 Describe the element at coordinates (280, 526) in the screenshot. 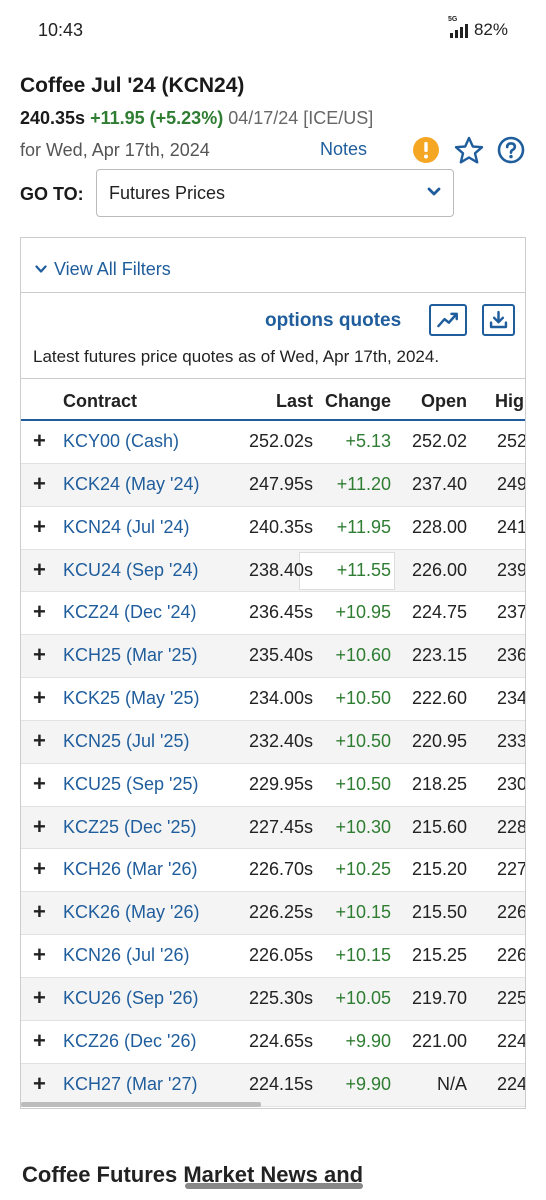

I see `last-value: 240.35s` at that location.